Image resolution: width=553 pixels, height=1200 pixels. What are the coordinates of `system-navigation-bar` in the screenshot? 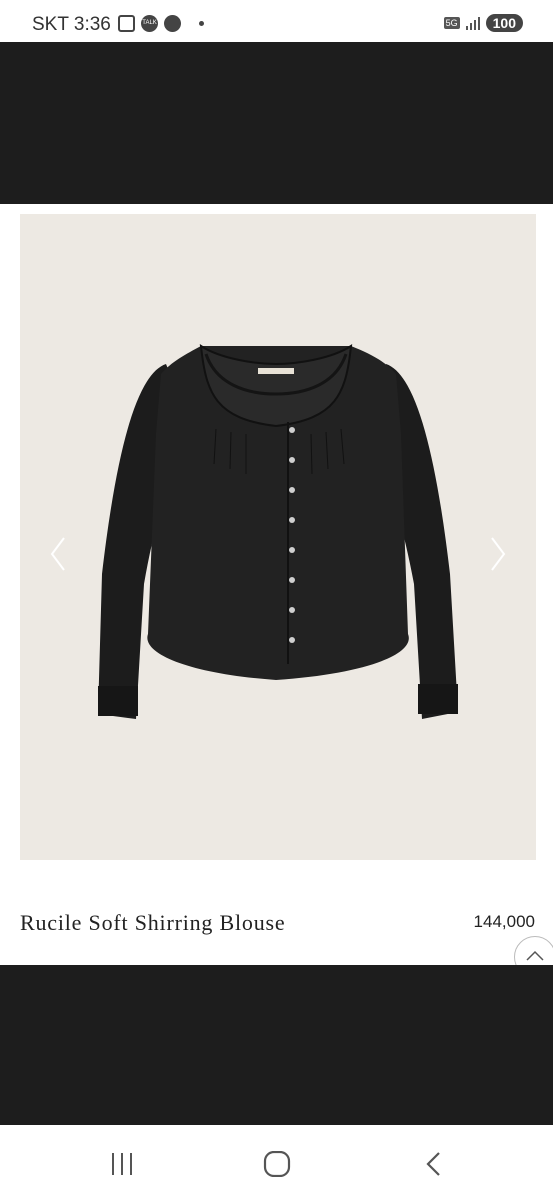 It's located at (276, 1162).